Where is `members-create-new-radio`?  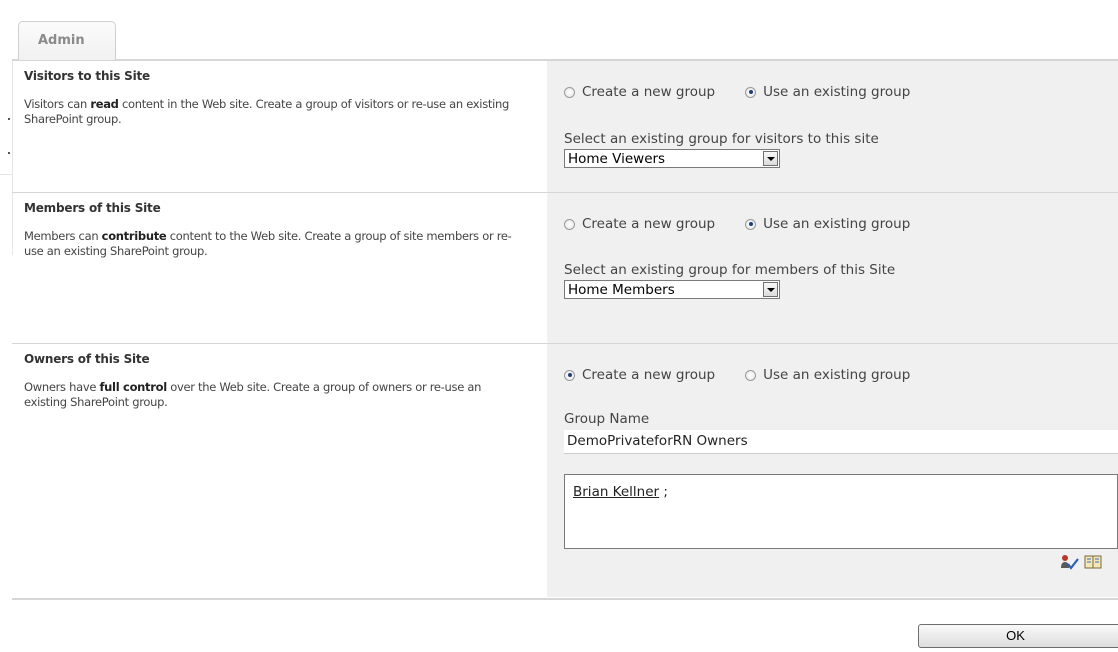
members-create-new-radio is located at coordinates (569, 224).